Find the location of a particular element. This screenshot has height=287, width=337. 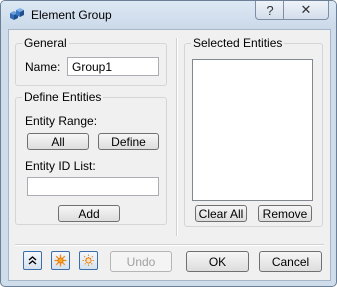

add-button: Add is located at coordinates (89, 213).